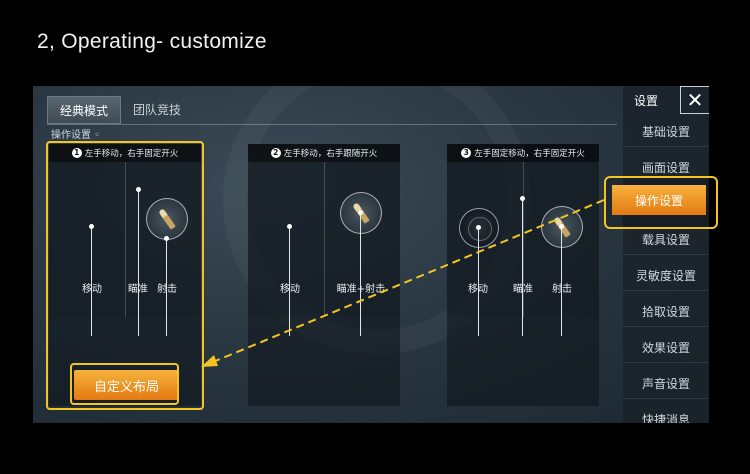  I want to click on scheme-2-header: 2 左手移动，右手跟随开火, so click(324, 153).